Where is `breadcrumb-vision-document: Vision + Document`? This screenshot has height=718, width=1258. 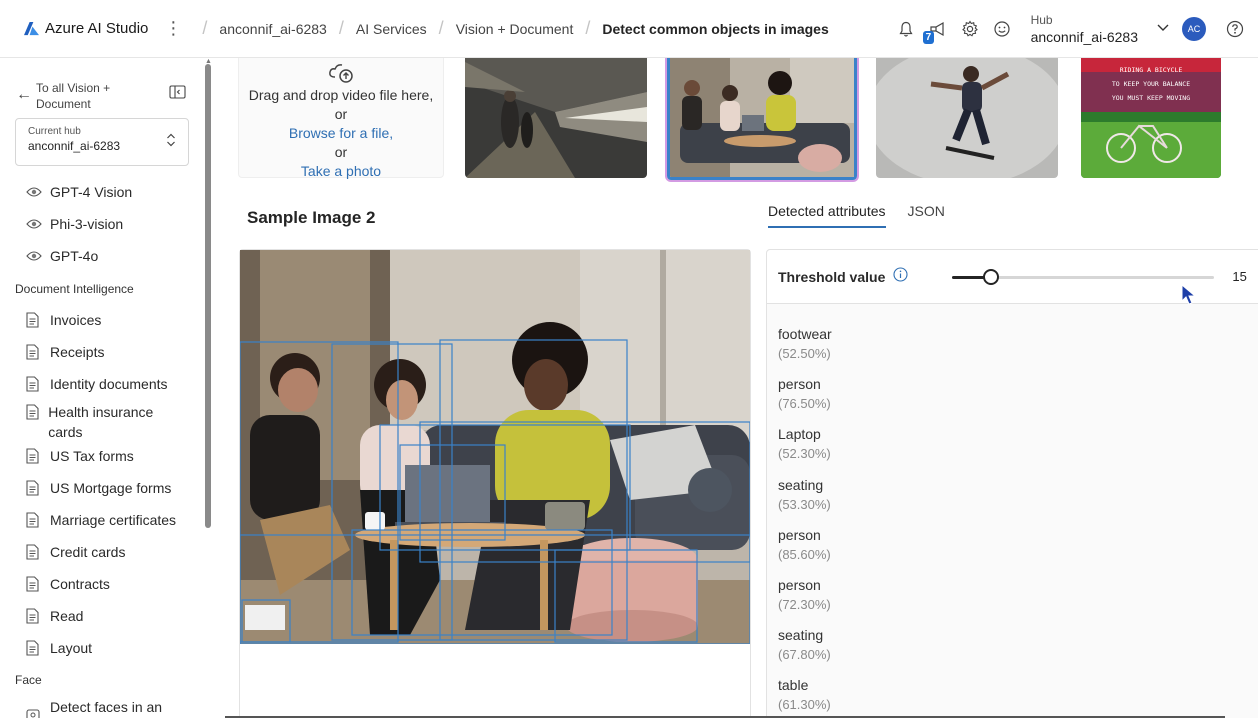
breadcrumb-vision-document: Vision + Document is located at coordinates (515, 29).